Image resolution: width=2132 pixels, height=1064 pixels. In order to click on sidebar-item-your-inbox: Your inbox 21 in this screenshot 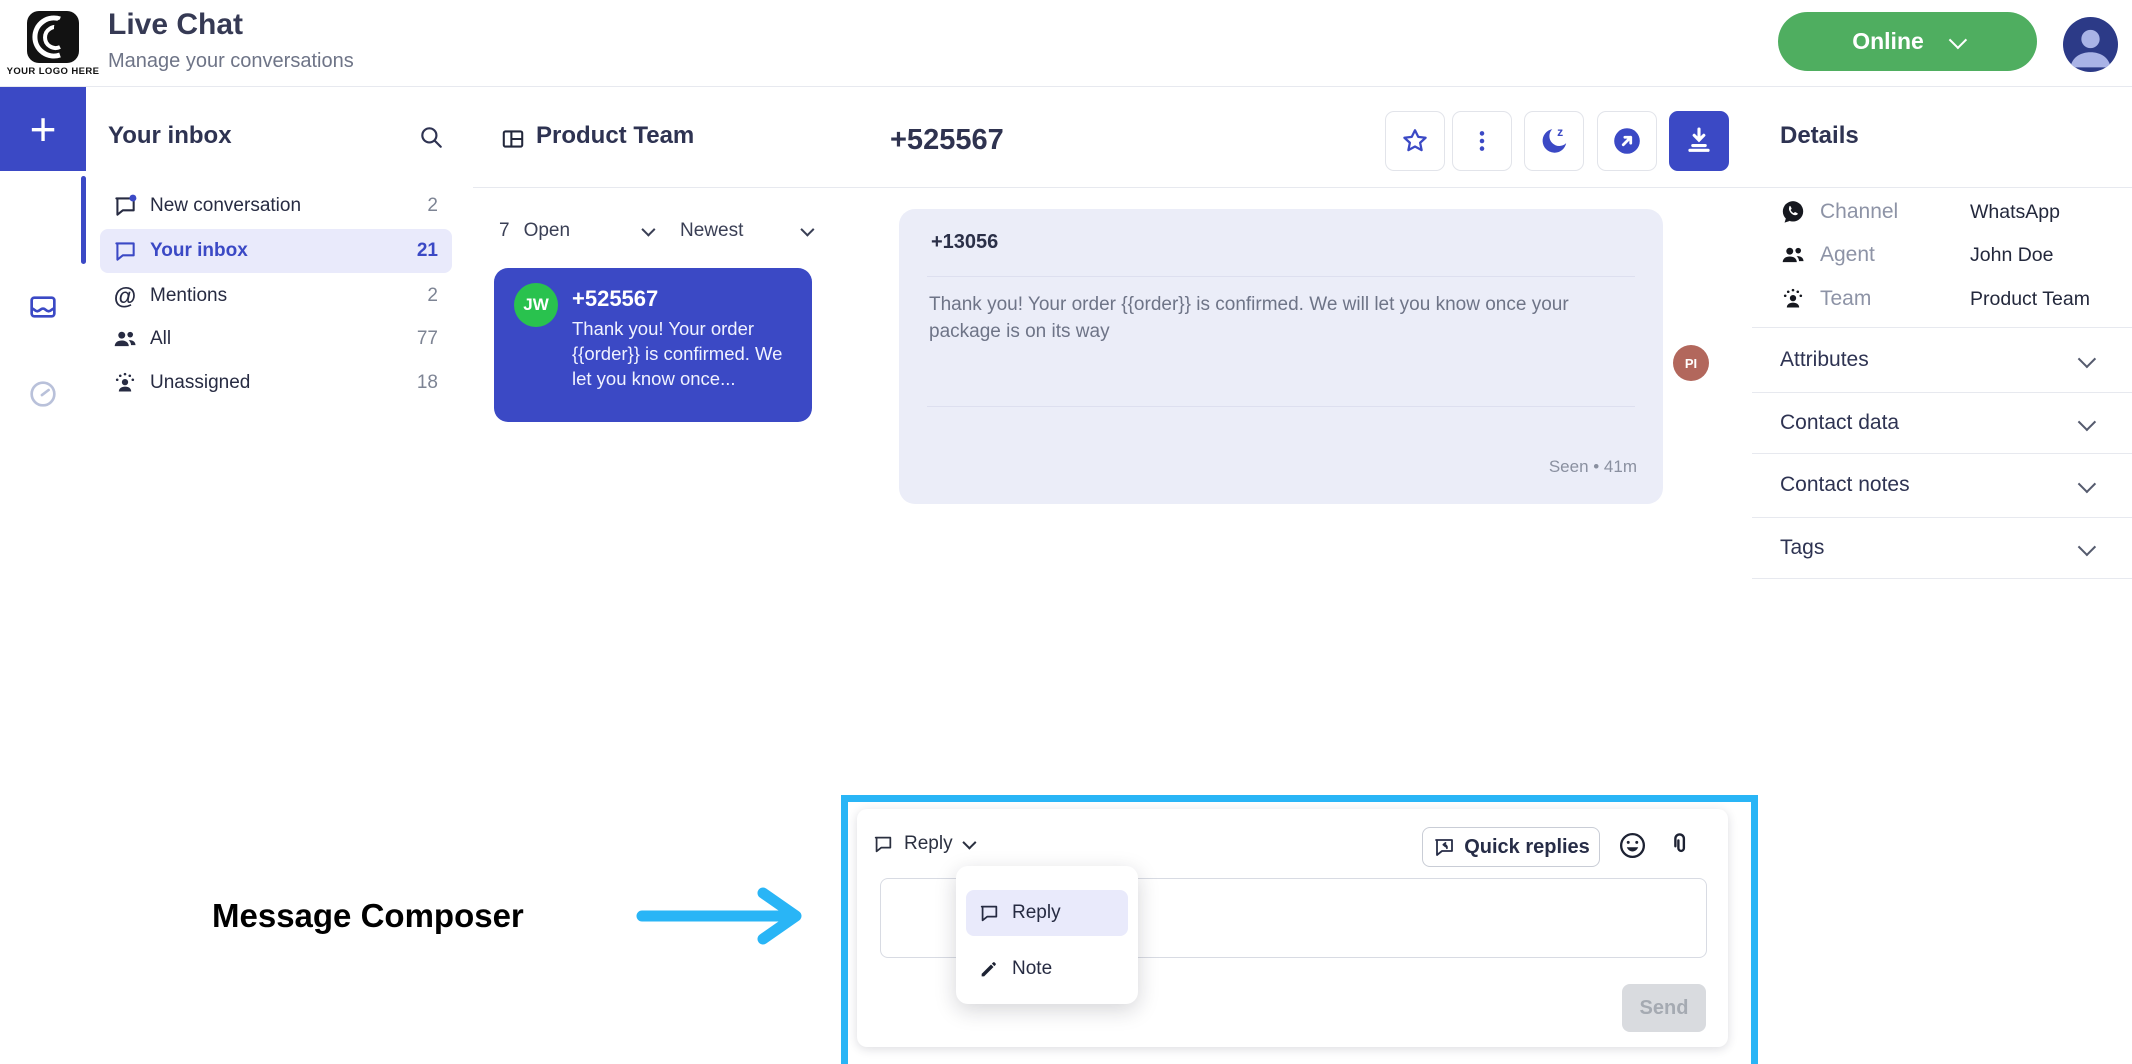, I will do `click(276, 251)`.